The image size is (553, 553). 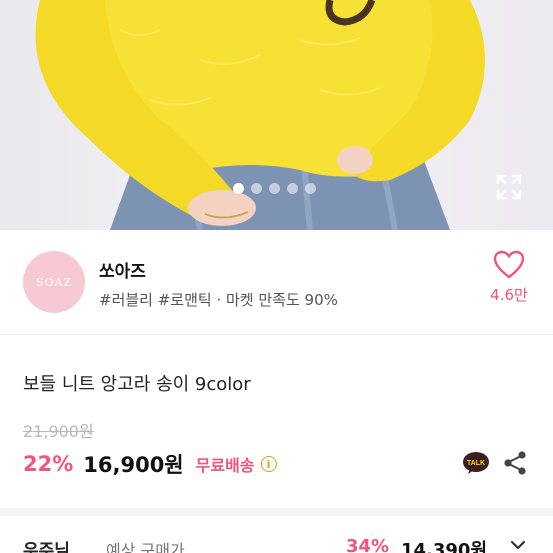 I want to click on seller-logo: SOAZ, so click(x=54, y=282).